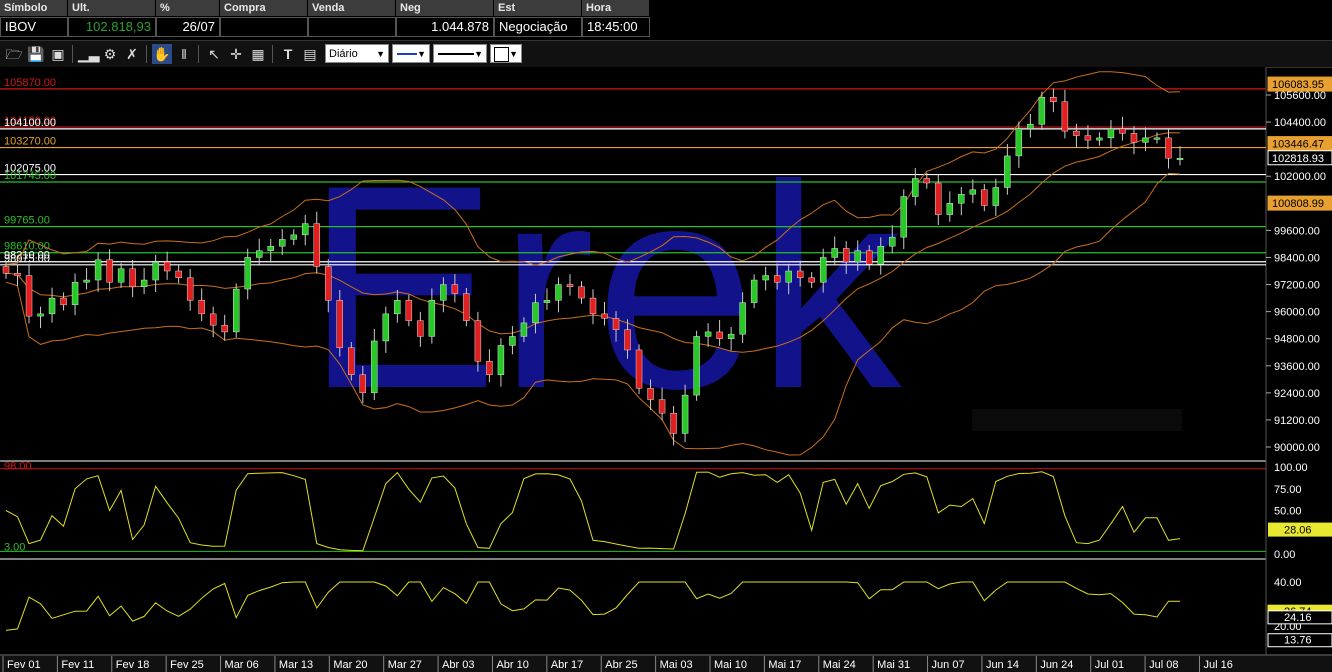  I want to click on delete-icon: ▤, so click(310, 54).